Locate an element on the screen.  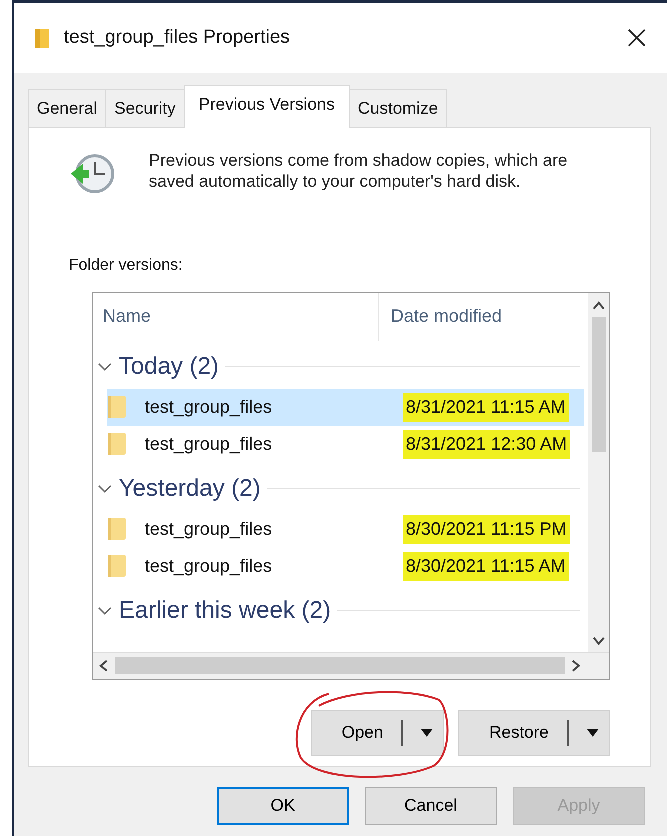
horizontal-scrollbar is located at coordinates (351, 665).